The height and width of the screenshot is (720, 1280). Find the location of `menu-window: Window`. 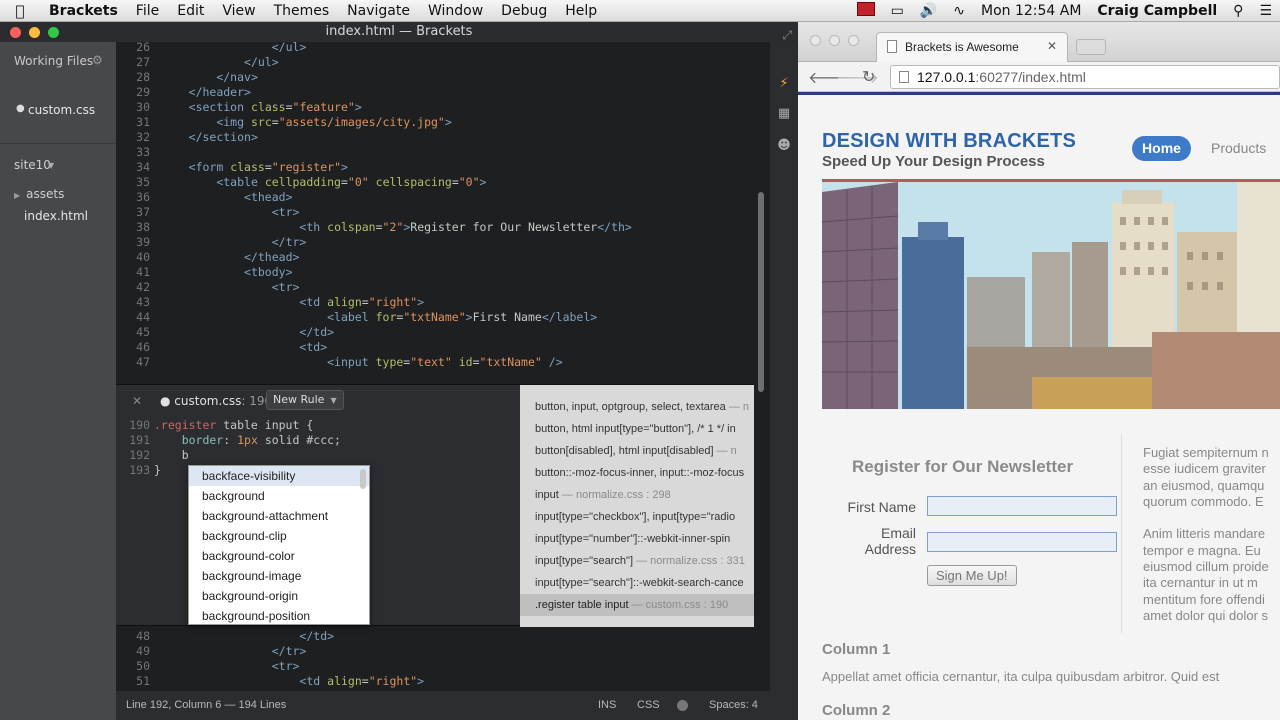

menu-window: Window is located at coordinates (455, 11).